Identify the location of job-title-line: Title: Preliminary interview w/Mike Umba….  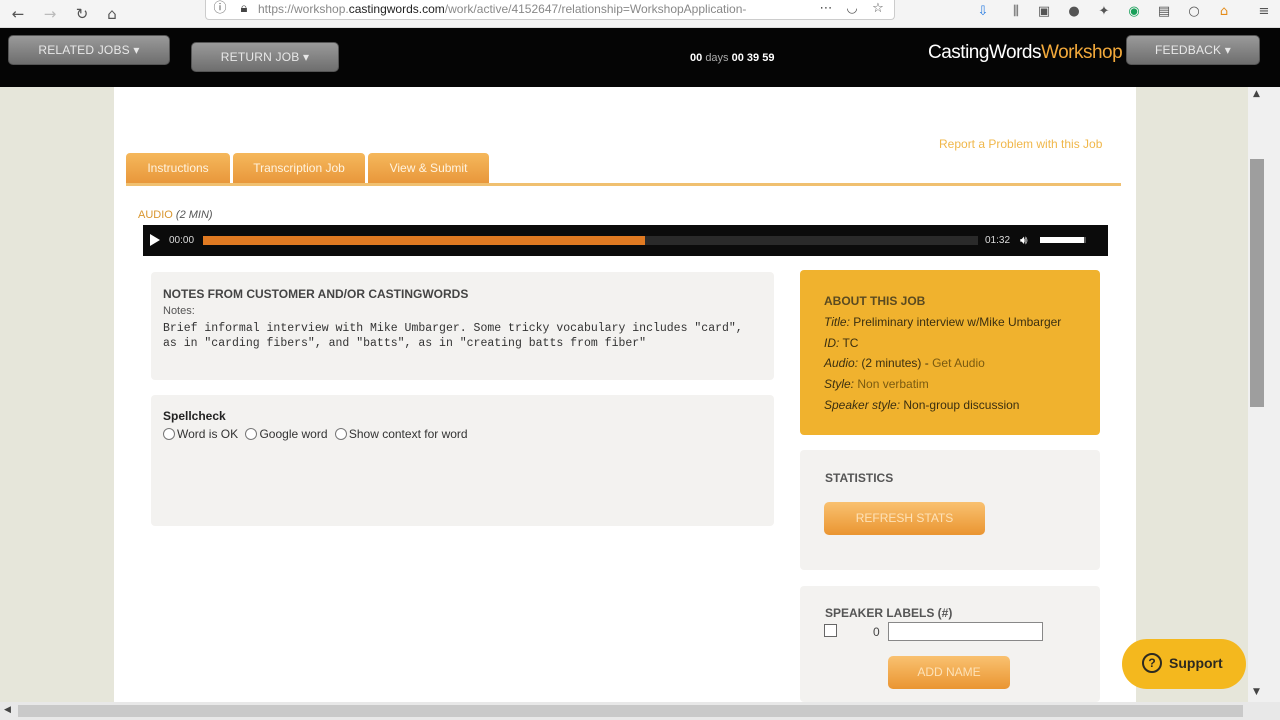
(943, 322).